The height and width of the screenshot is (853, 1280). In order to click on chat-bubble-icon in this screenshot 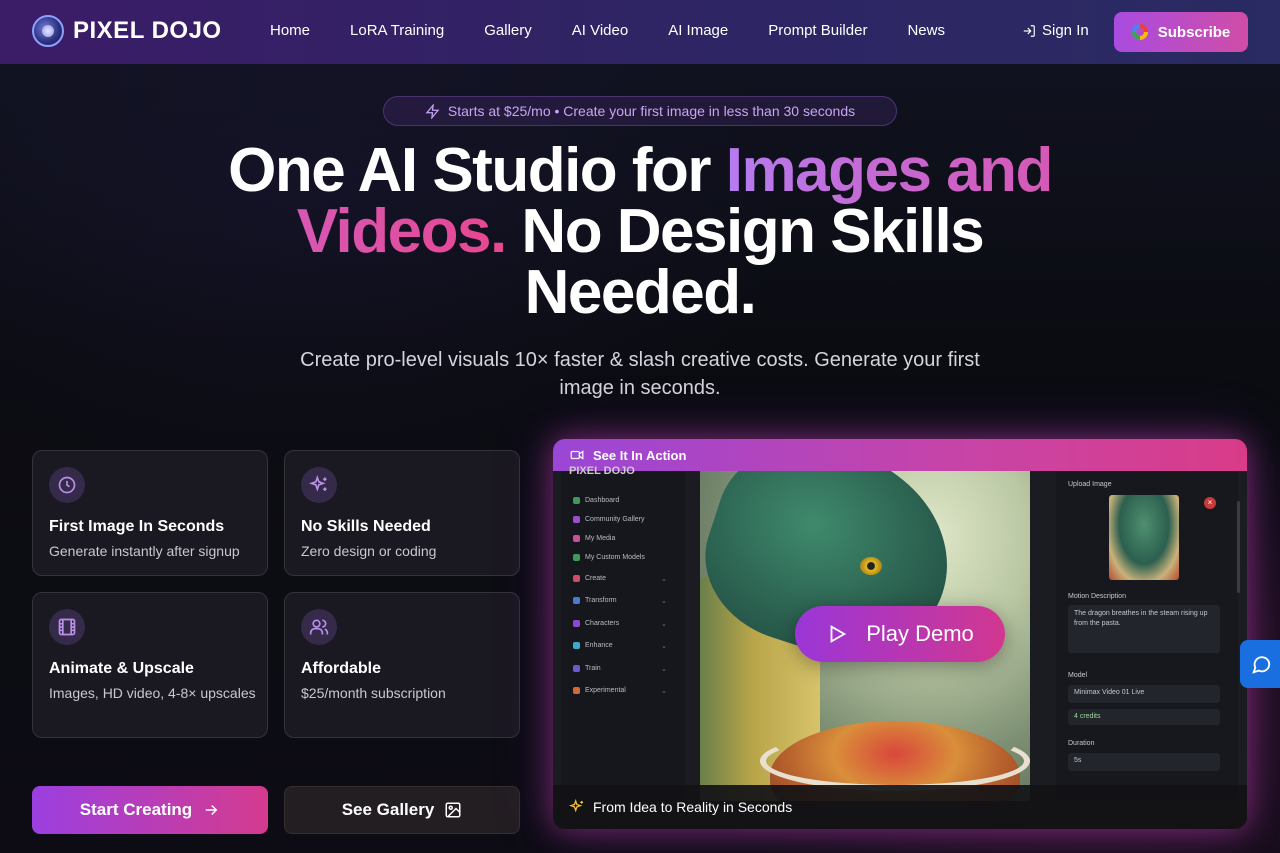, I will do `click(1261, 665)`.